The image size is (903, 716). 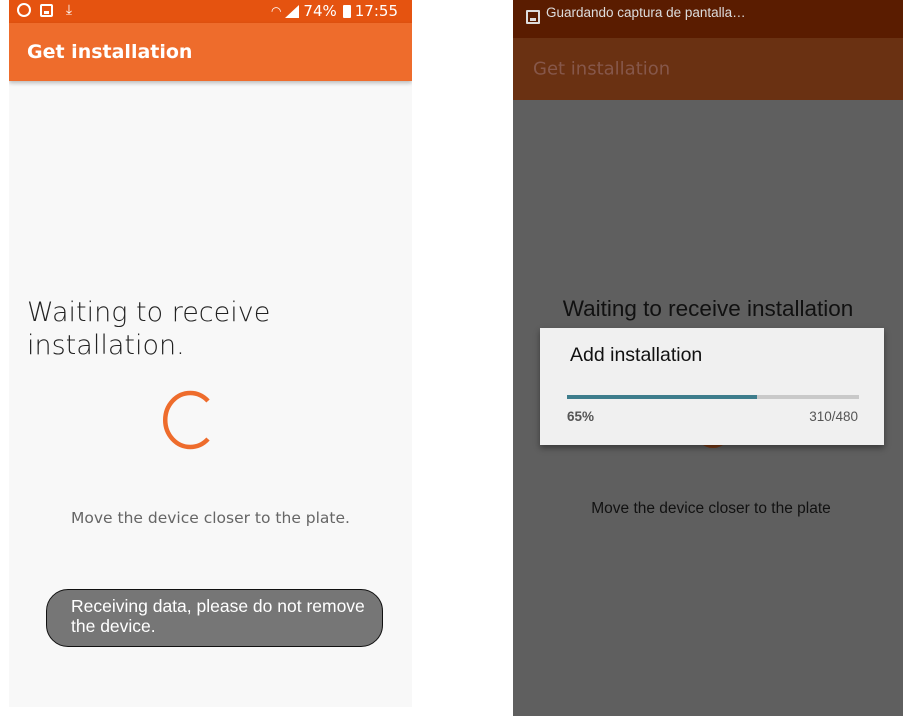 What do you see at coordinates (186, 420) in the screenshot?
I see `spinner-icon` at bounding box center [186, 420].